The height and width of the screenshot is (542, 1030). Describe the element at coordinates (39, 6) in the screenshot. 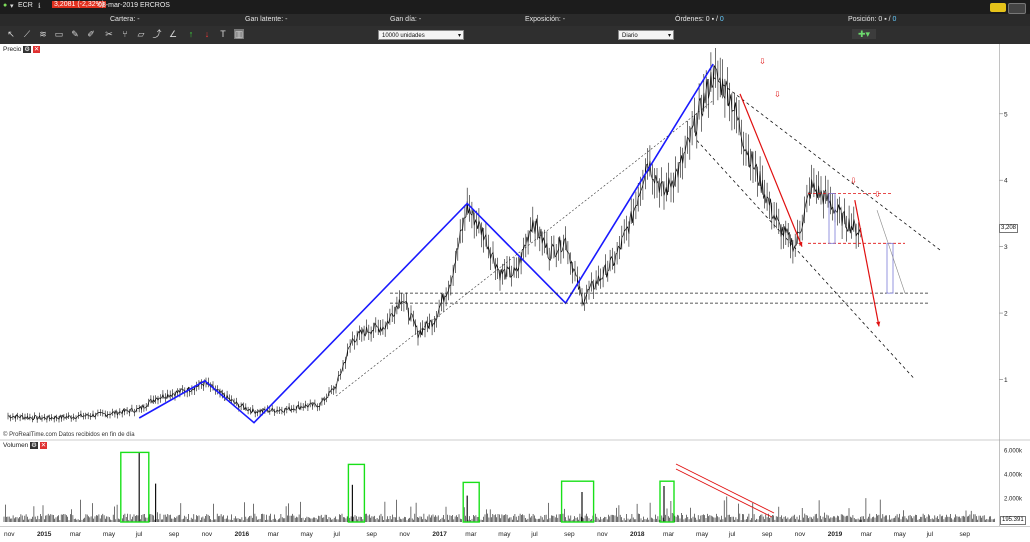

I see `info-icon: ℹ` at that location.